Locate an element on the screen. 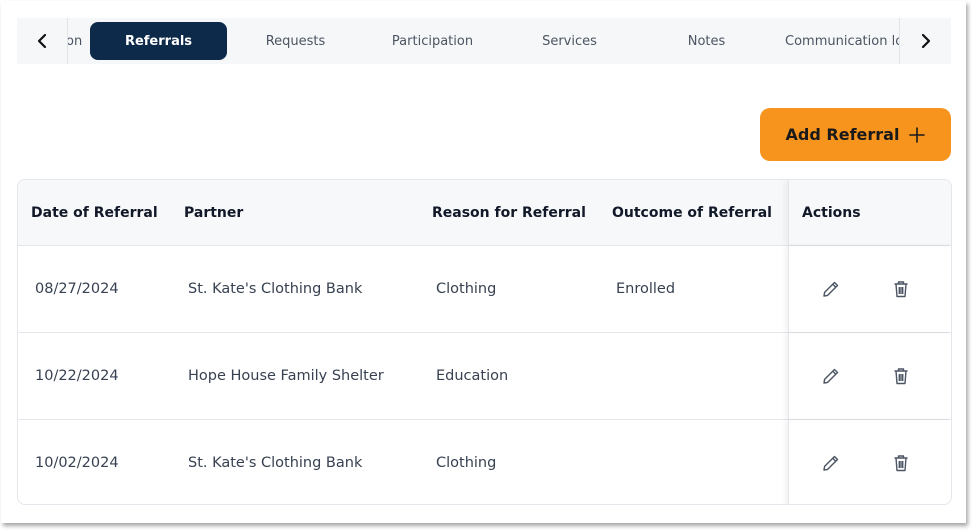 This screenshot has width=972, height=531. actions-header-cell: Actions is located at coordinates (869, 212).